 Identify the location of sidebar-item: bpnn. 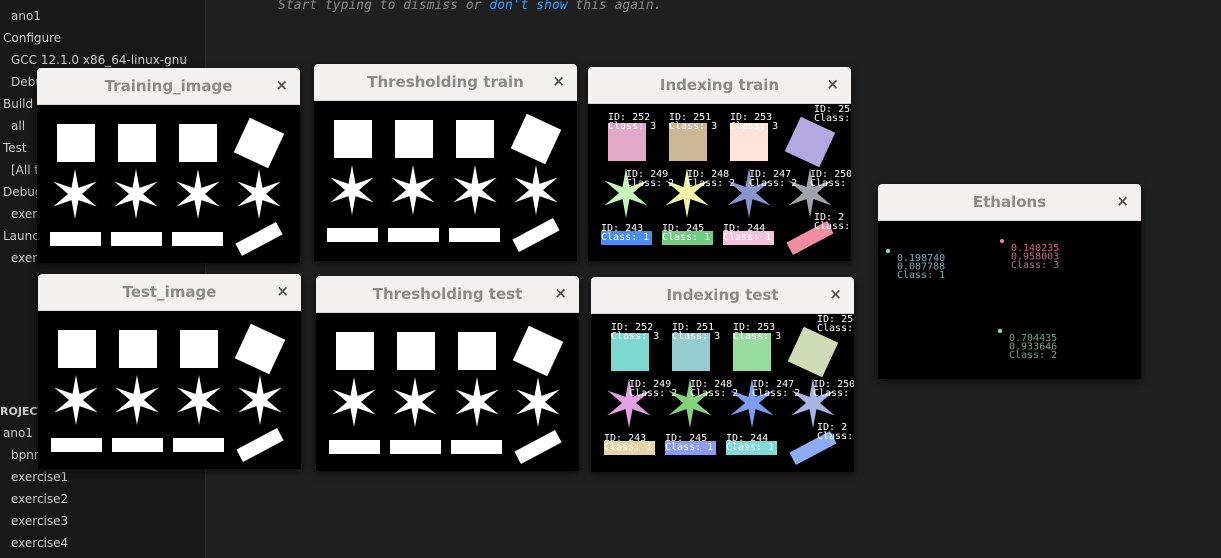
(26, 455).